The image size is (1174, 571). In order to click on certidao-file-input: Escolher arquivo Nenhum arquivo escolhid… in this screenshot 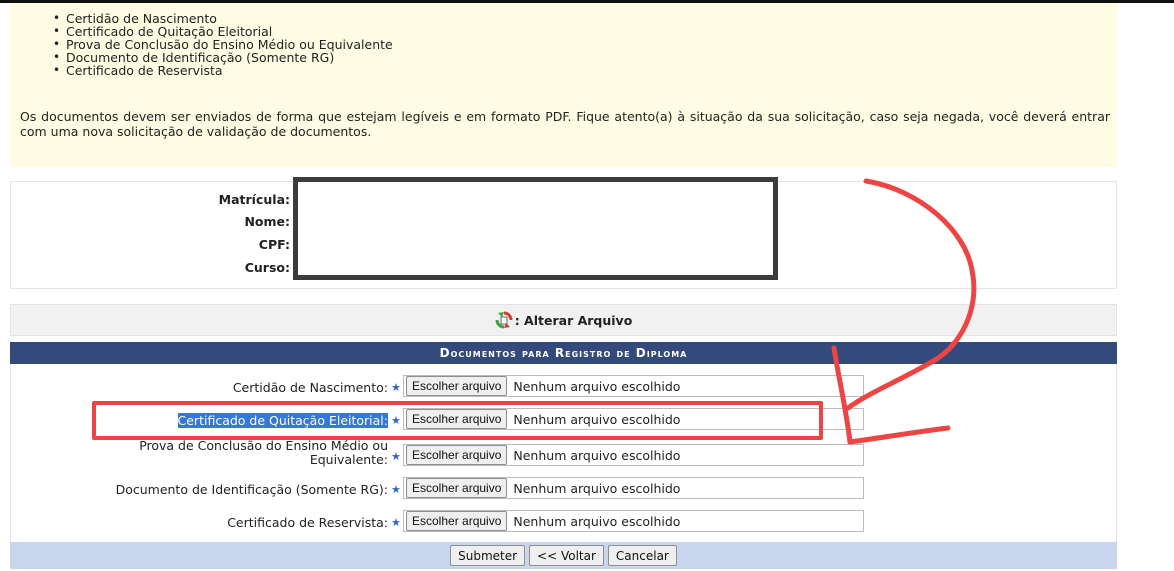, I will do `click(633, 386)`.